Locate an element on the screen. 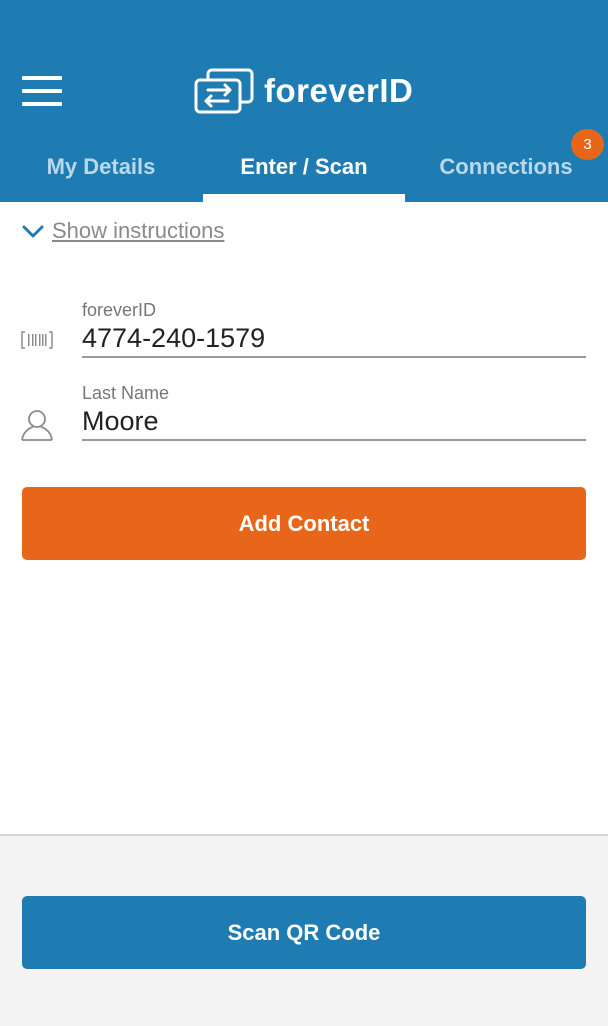 This screenshot has width=608, height=1026. app-logo: foreverID is located at coordinates (309, 92).